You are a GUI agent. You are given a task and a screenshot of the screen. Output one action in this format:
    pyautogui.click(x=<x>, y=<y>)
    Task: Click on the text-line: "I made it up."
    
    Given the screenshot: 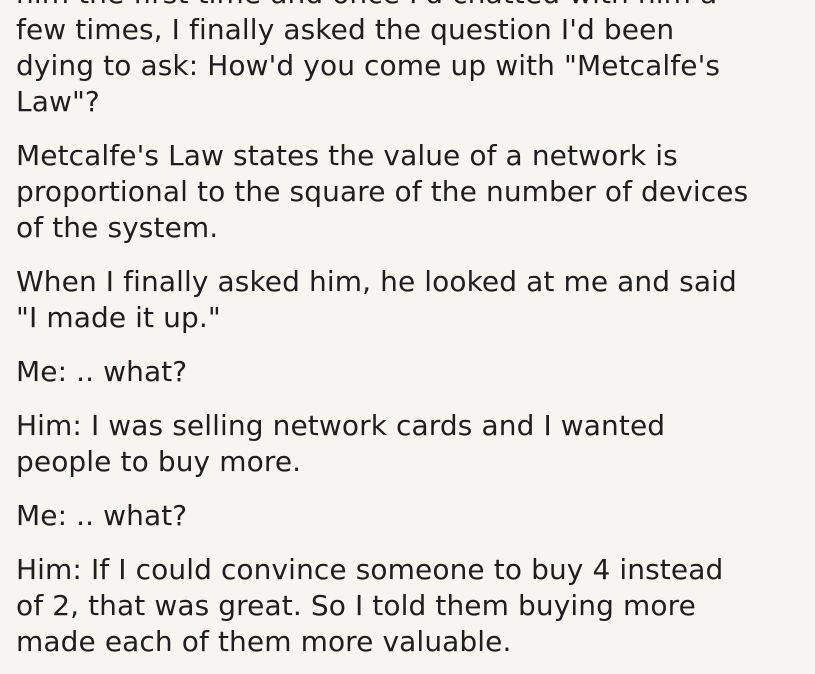 What is the action you would take?
    pyautogui.click(x=118, y=317)
    